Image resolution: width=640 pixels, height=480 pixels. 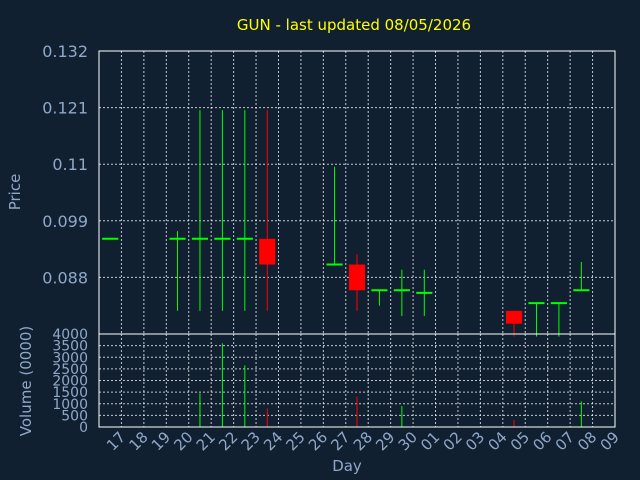 What do you see at coordinates (70, 164) in the screenshot?
I see `price-tick-label: 0.11` at bounding box center [70, 164].